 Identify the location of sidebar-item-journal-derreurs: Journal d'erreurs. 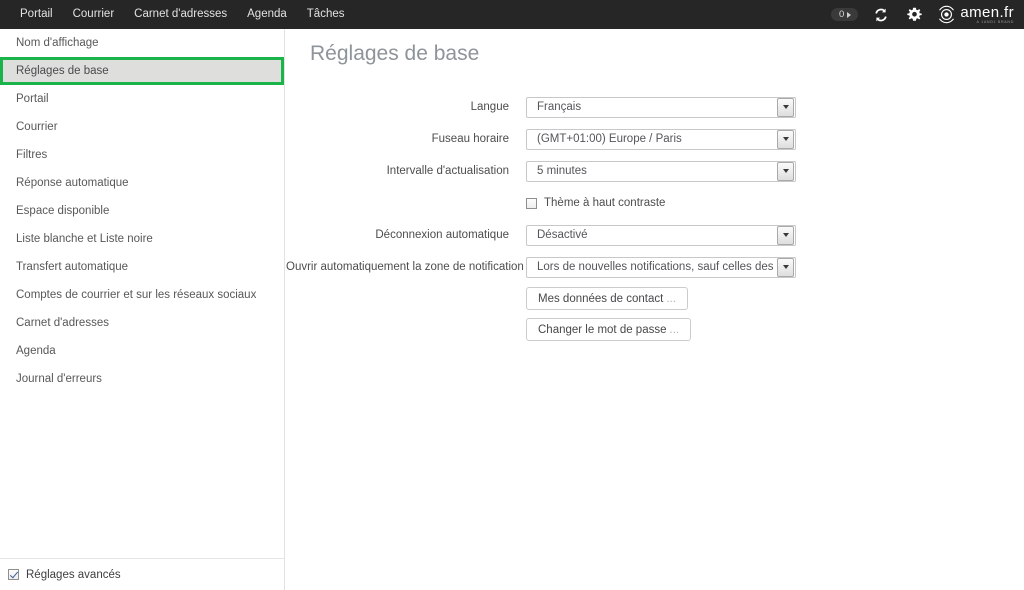
(142, 379).